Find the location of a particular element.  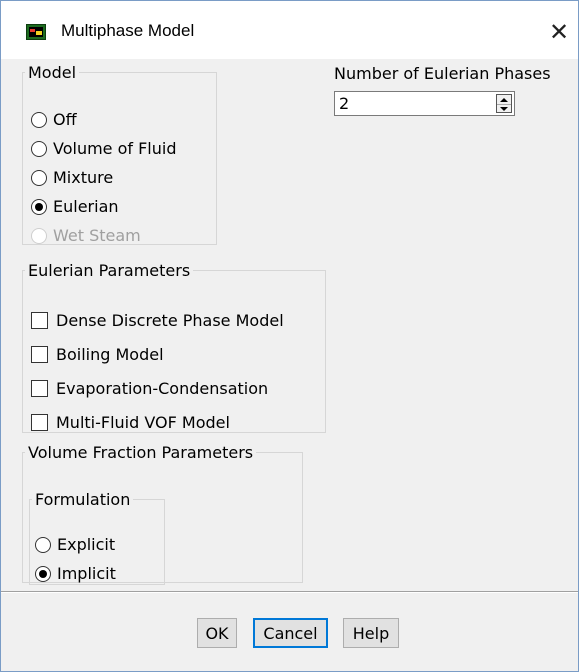

checkbox-dense-discrete-phase-model: Dense Discrete Phase Model is located at coordinates (157, 320).